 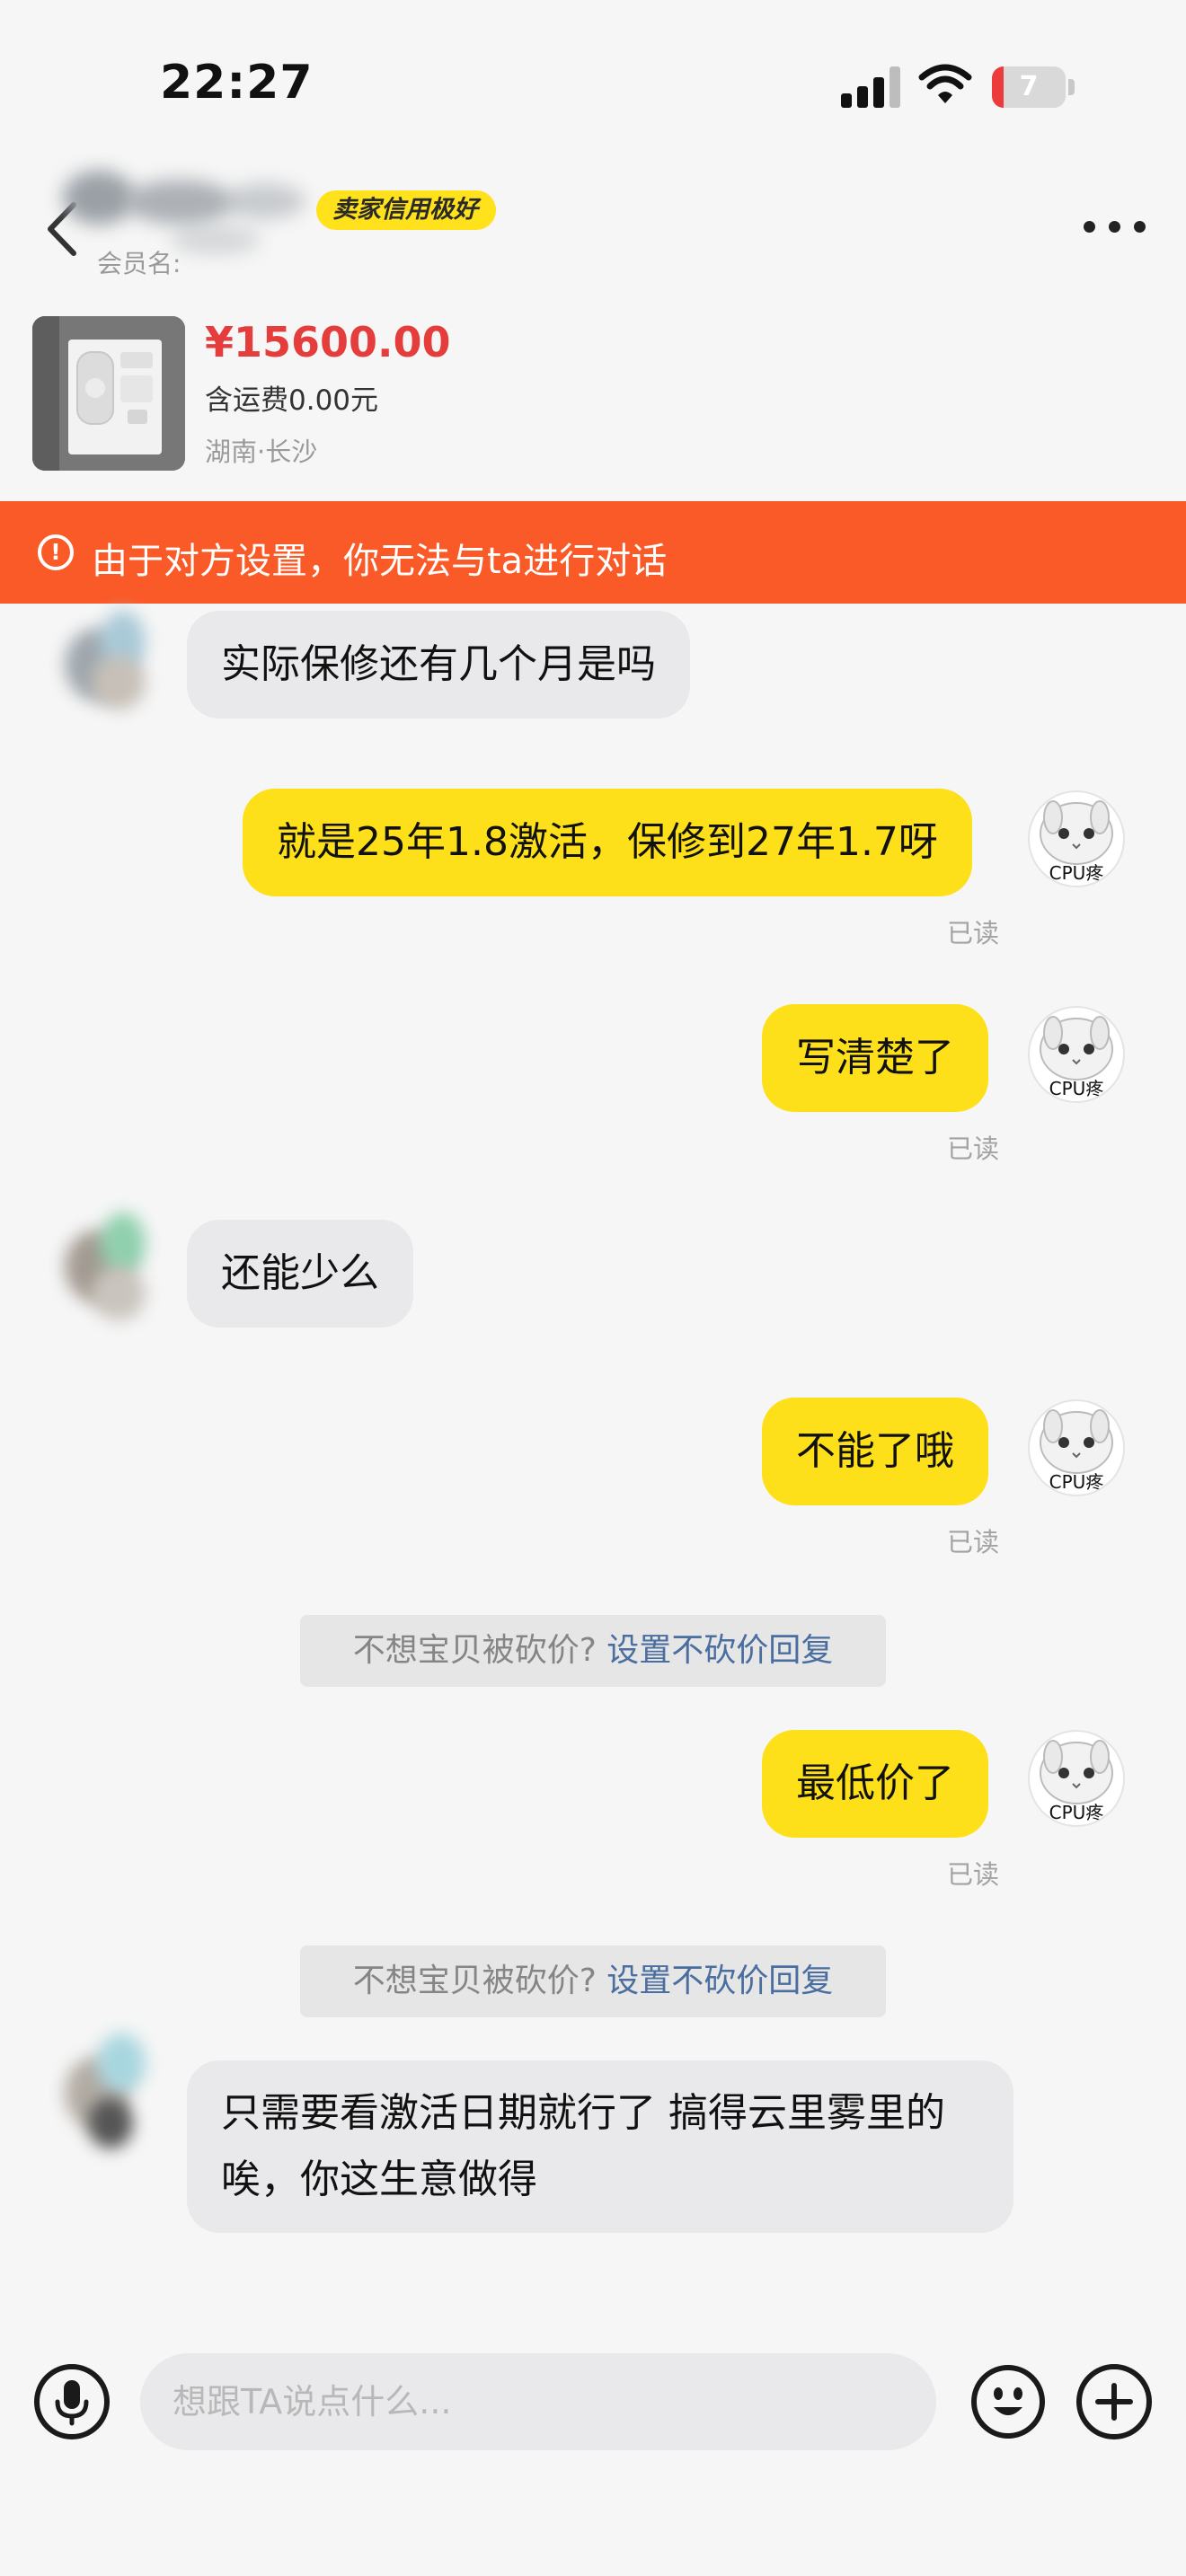 I want to click on message-input, so click(x=538, y=2401).